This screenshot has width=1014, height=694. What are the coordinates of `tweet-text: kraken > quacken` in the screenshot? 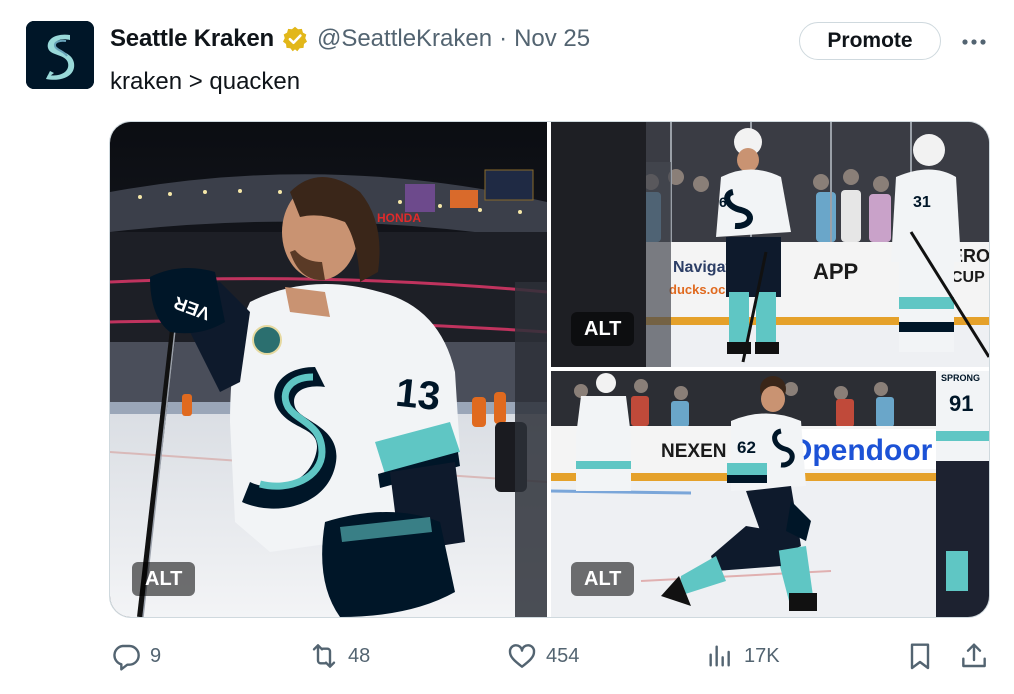 It's located at (205, 81).